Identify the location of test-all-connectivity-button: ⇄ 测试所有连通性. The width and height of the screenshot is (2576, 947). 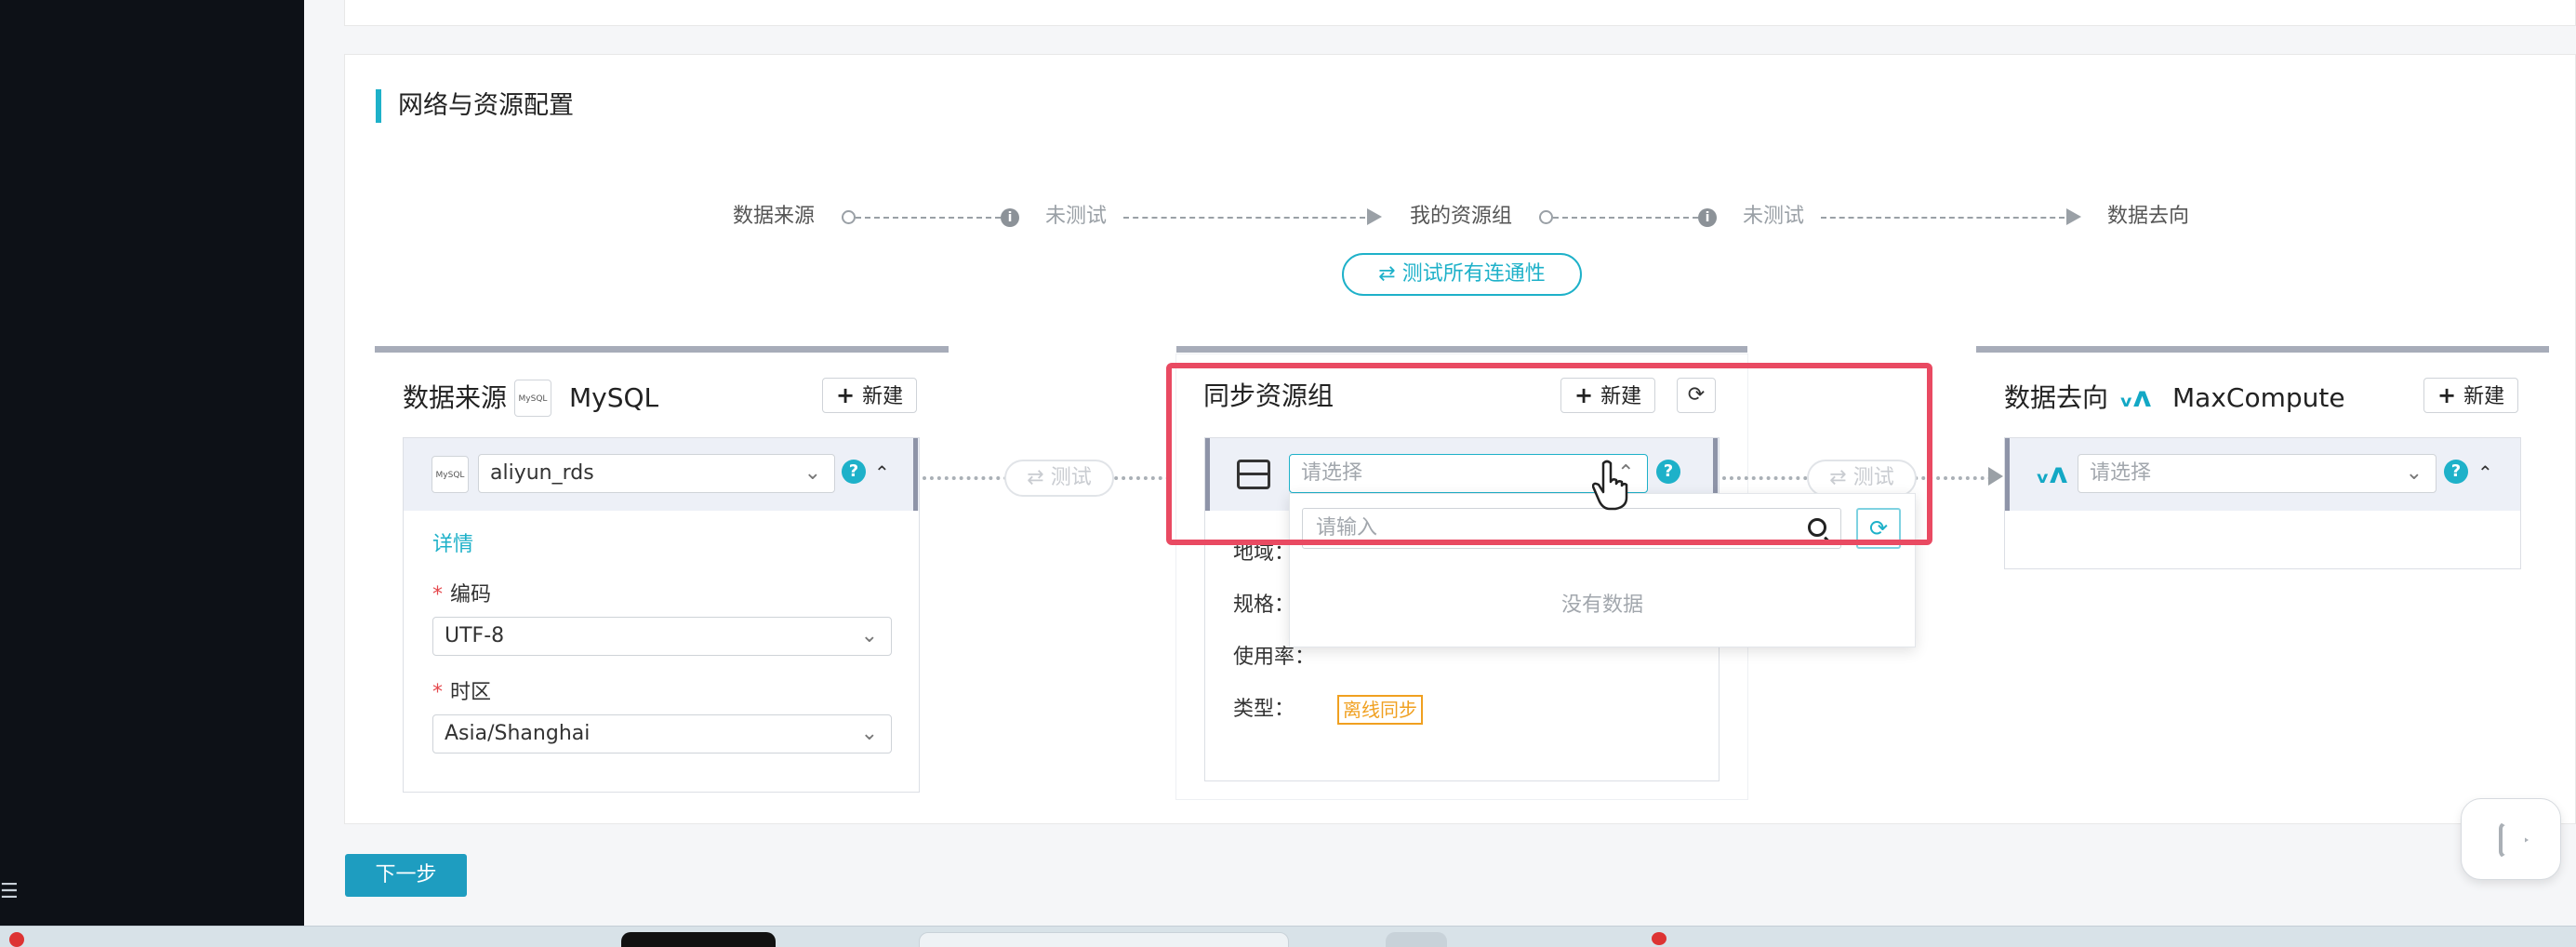
(1462, 274).